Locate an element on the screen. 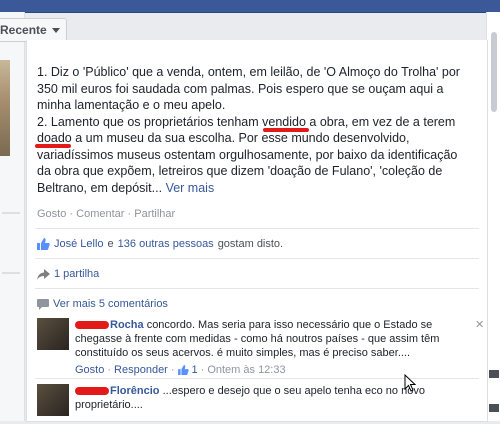 Image resolution: width=500 pixels, height=424 pixels. comment-button: Comentar is located at coordinates (100, 214).